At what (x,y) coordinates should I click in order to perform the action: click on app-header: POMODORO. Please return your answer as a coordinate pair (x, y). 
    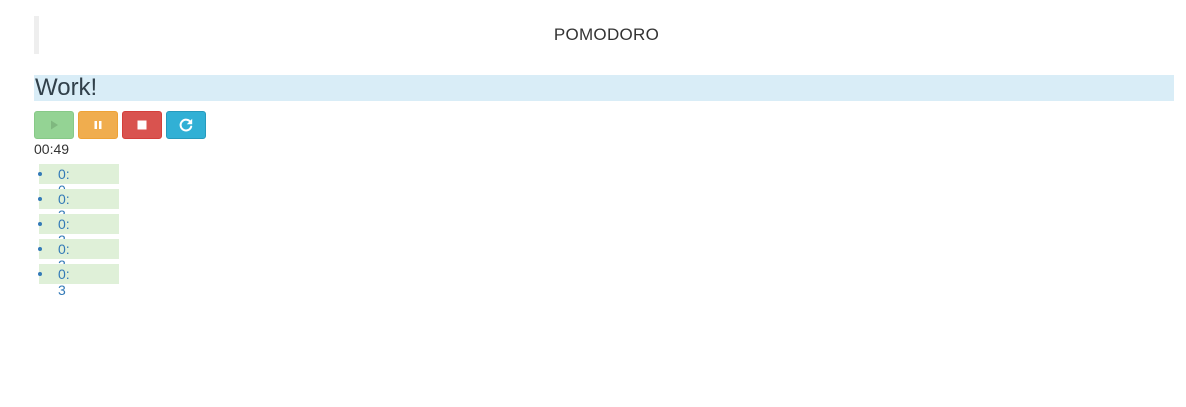
    Looking at the image, I should click on (604, 35).